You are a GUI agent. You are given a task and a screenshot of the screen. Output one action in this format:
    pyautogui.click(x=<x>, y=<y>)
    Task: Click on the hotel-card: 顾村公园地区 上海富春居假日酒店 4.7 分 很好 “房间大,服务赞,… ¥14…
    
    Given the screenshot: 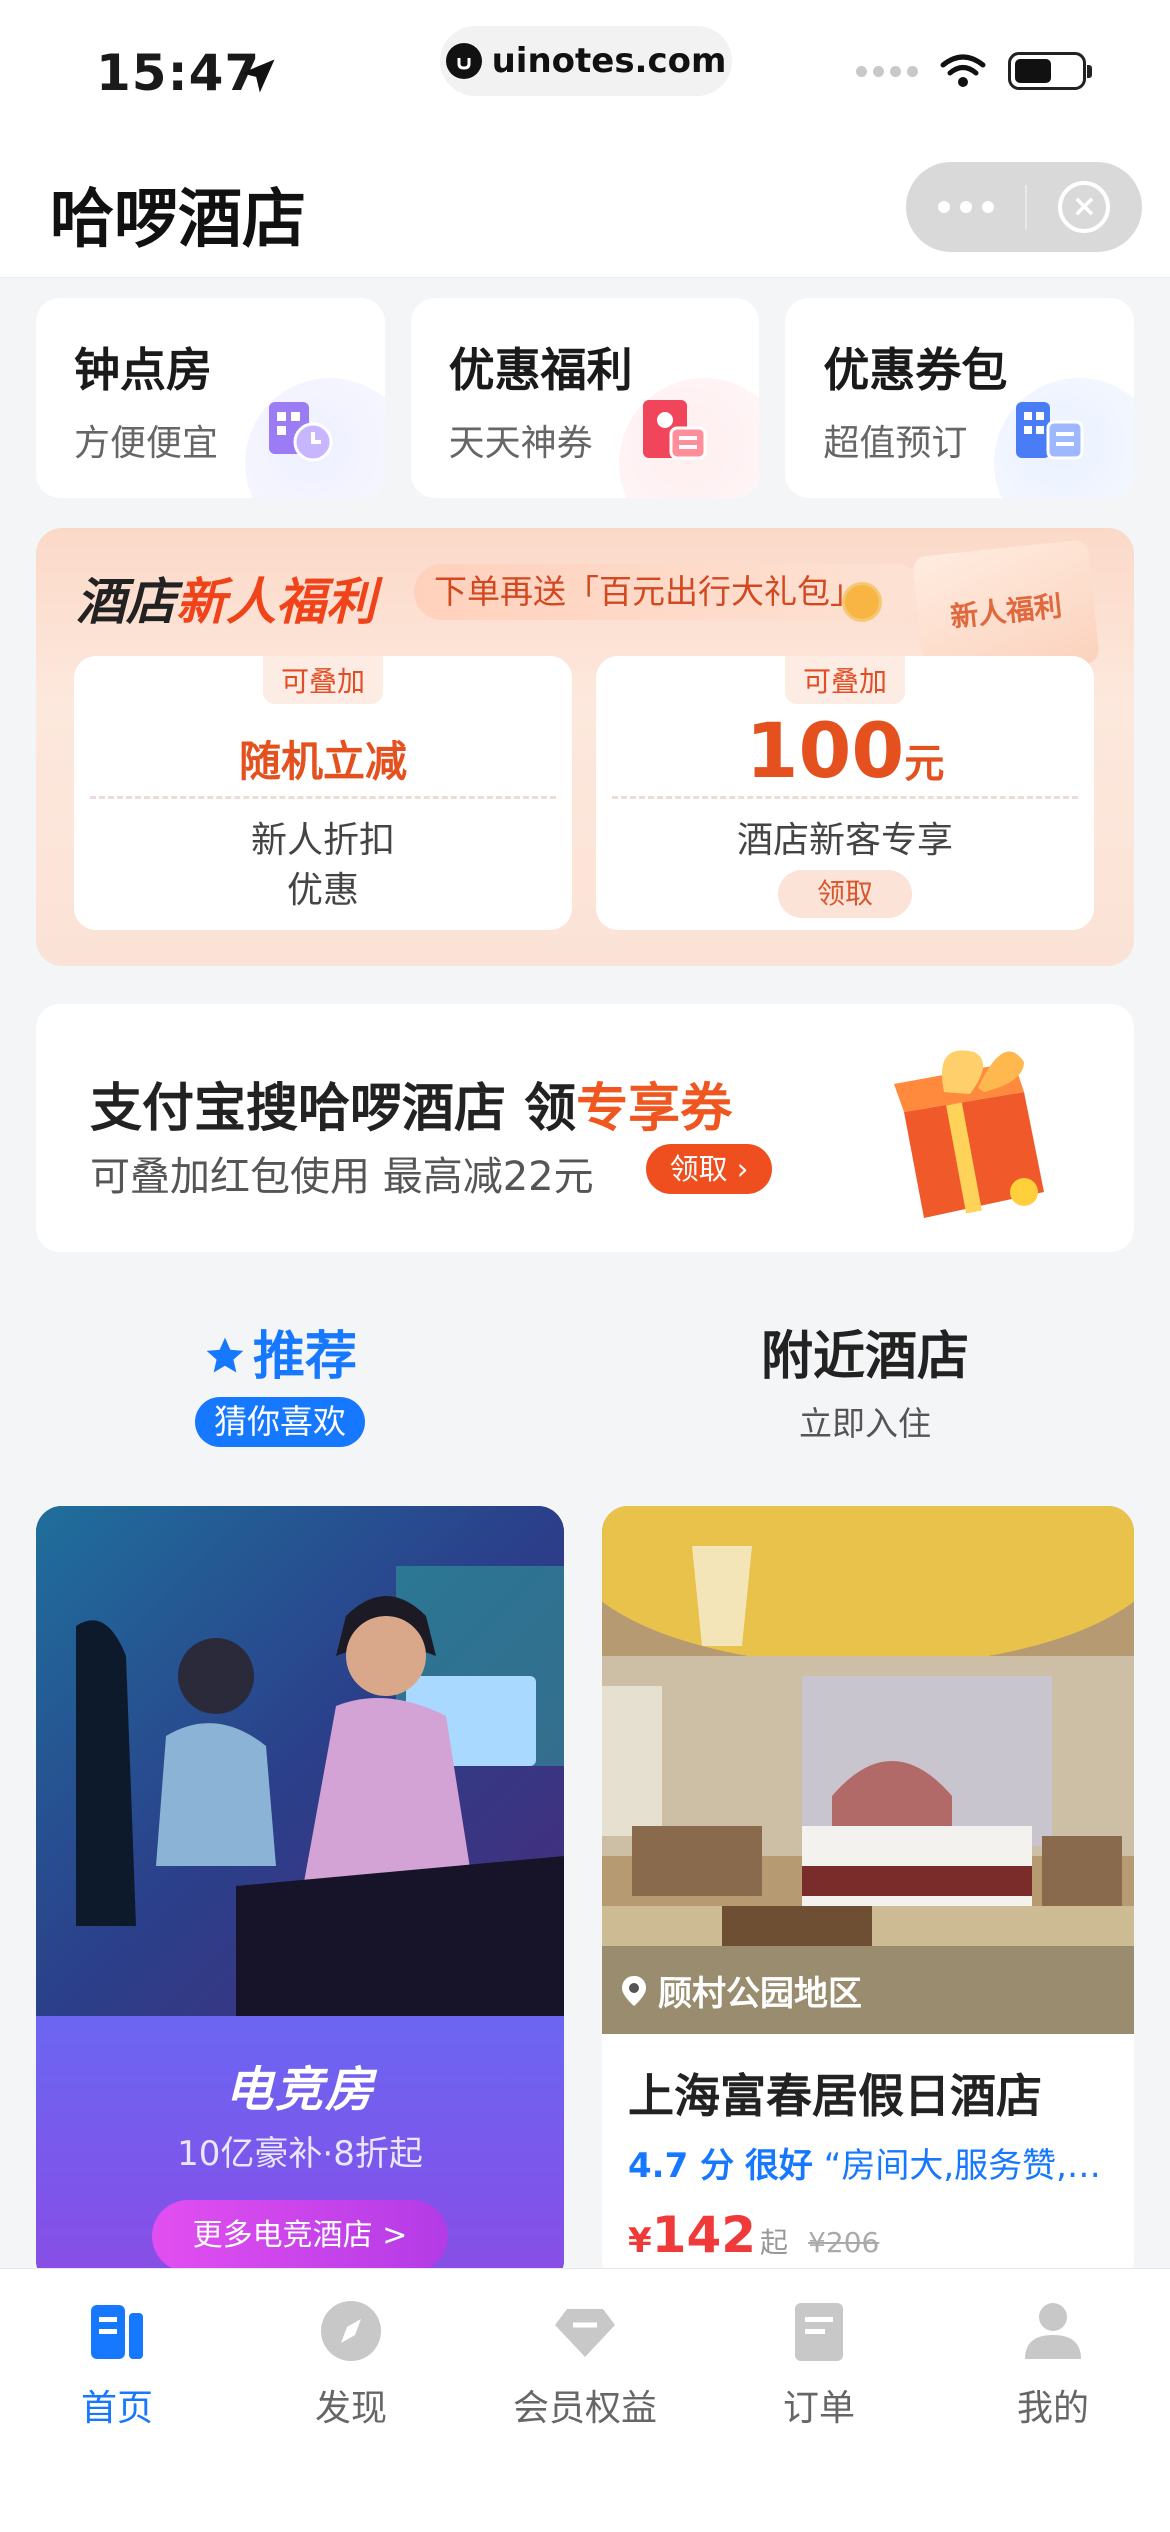 What is the action you would take?
    pyautogui.click(x=868, y=1896)
    